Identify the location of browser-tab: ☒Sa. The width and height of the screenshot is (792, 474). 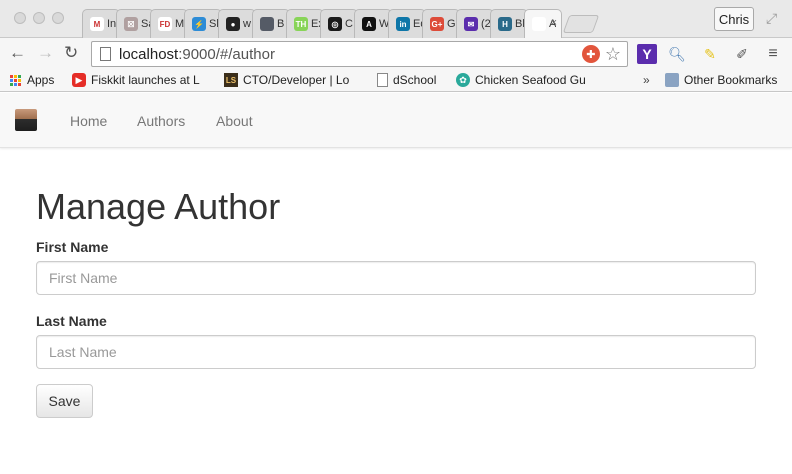
(135, 23).